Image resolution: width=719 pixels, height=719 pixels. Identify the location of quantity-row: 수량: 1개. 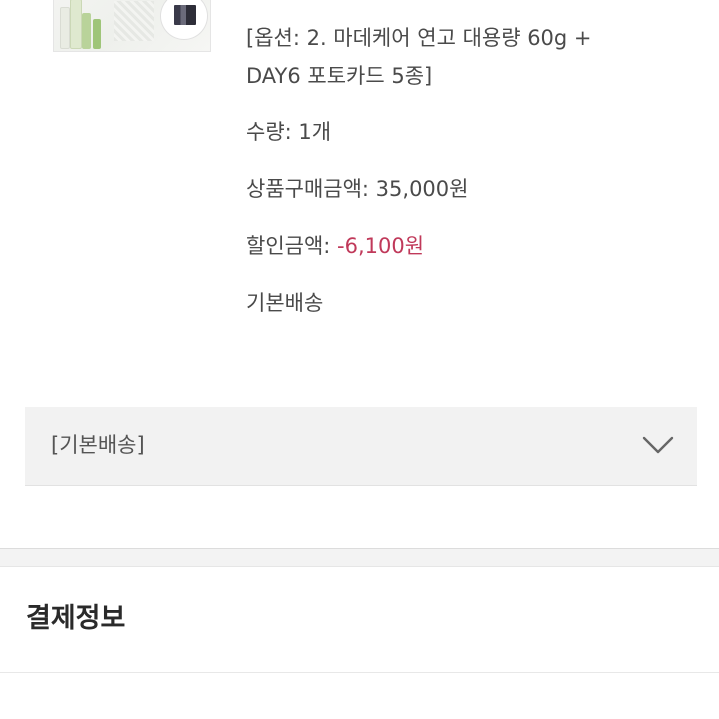
(288, 132).